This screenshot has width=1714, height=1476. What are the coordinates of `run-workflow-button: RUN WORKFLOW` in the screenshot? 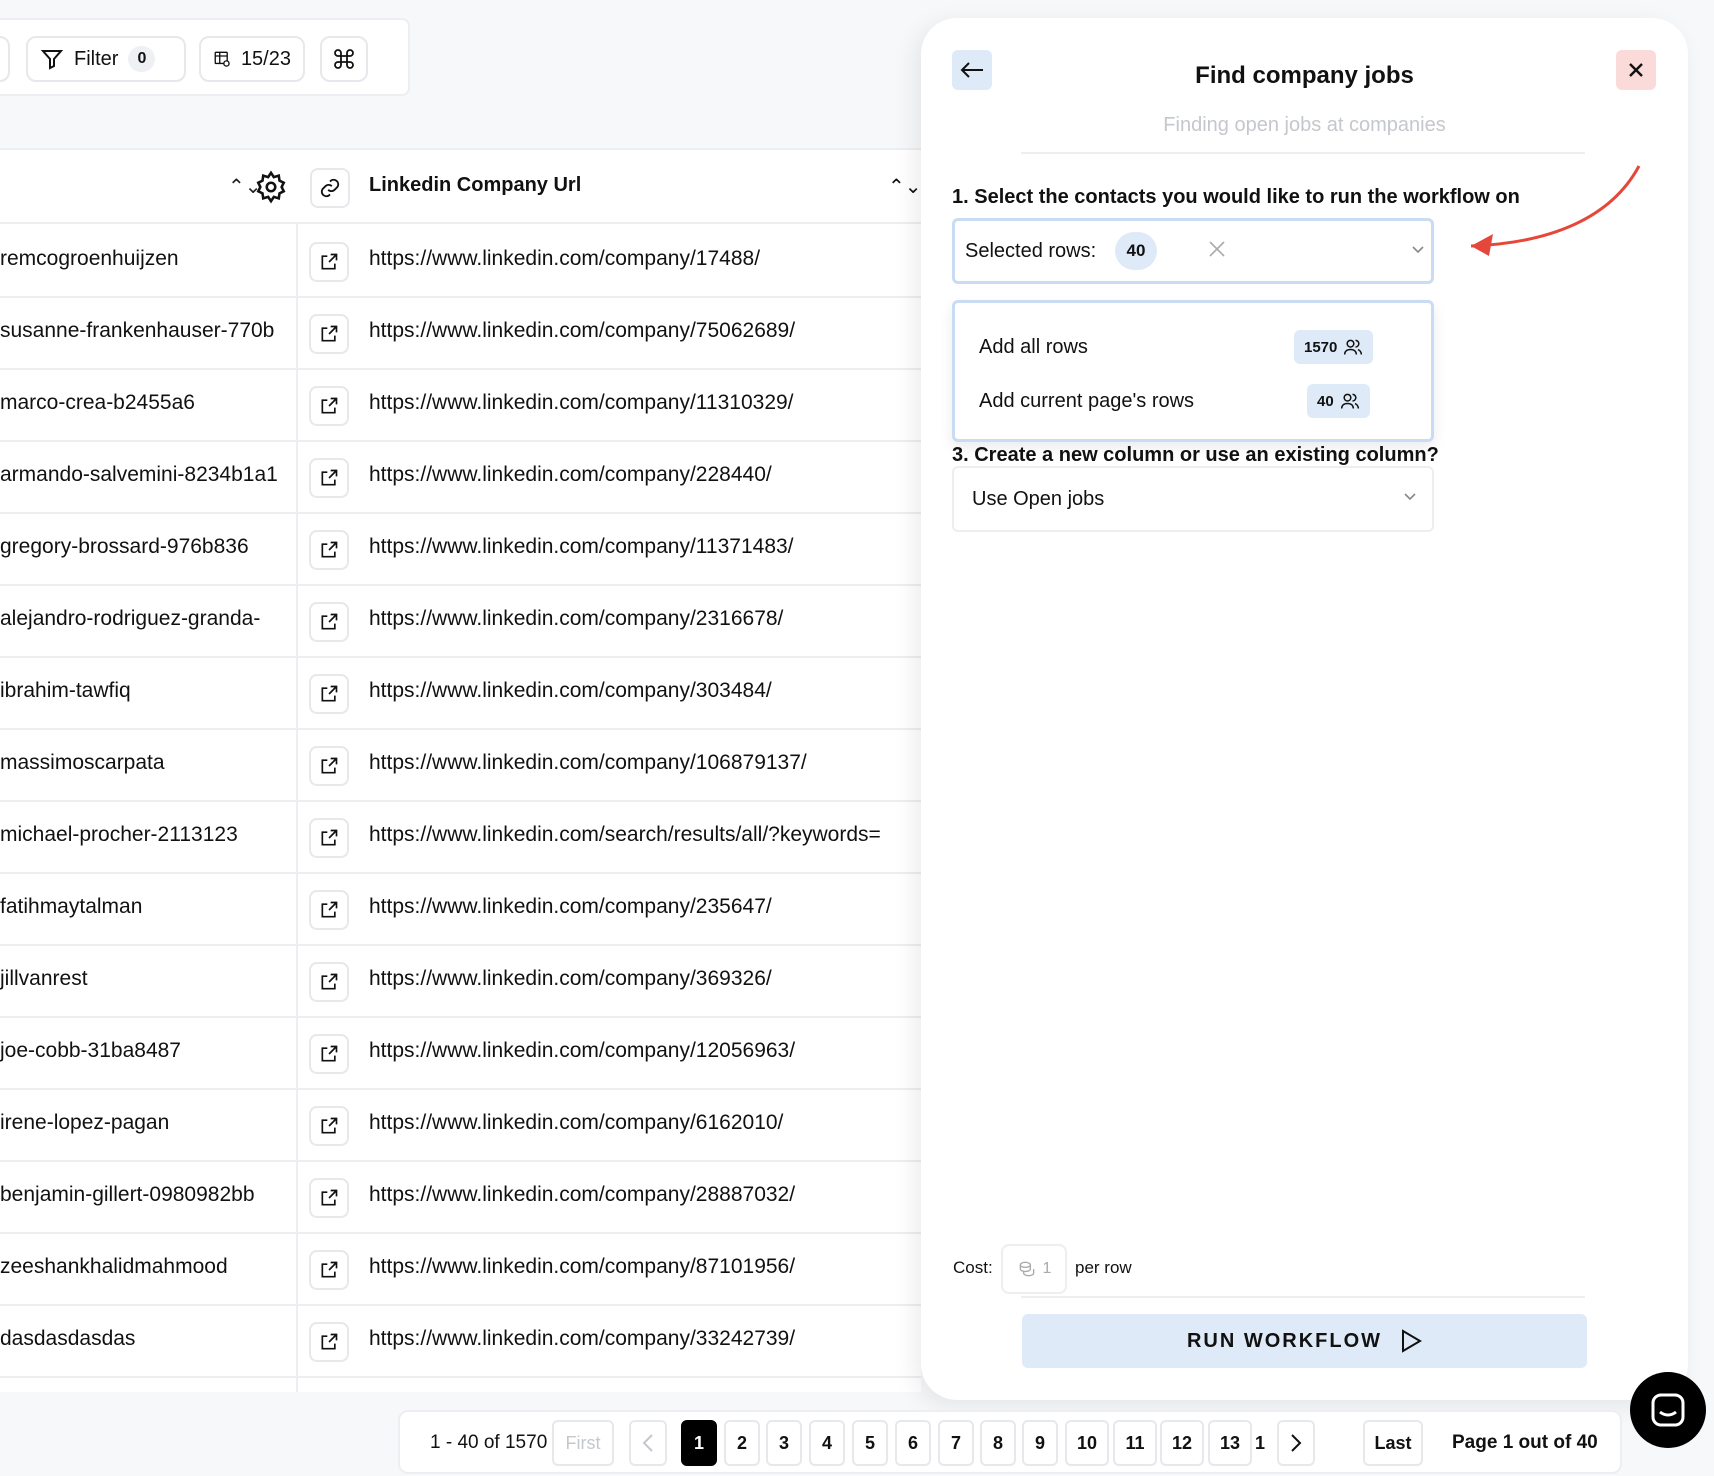 It's located at (1304, 1341).